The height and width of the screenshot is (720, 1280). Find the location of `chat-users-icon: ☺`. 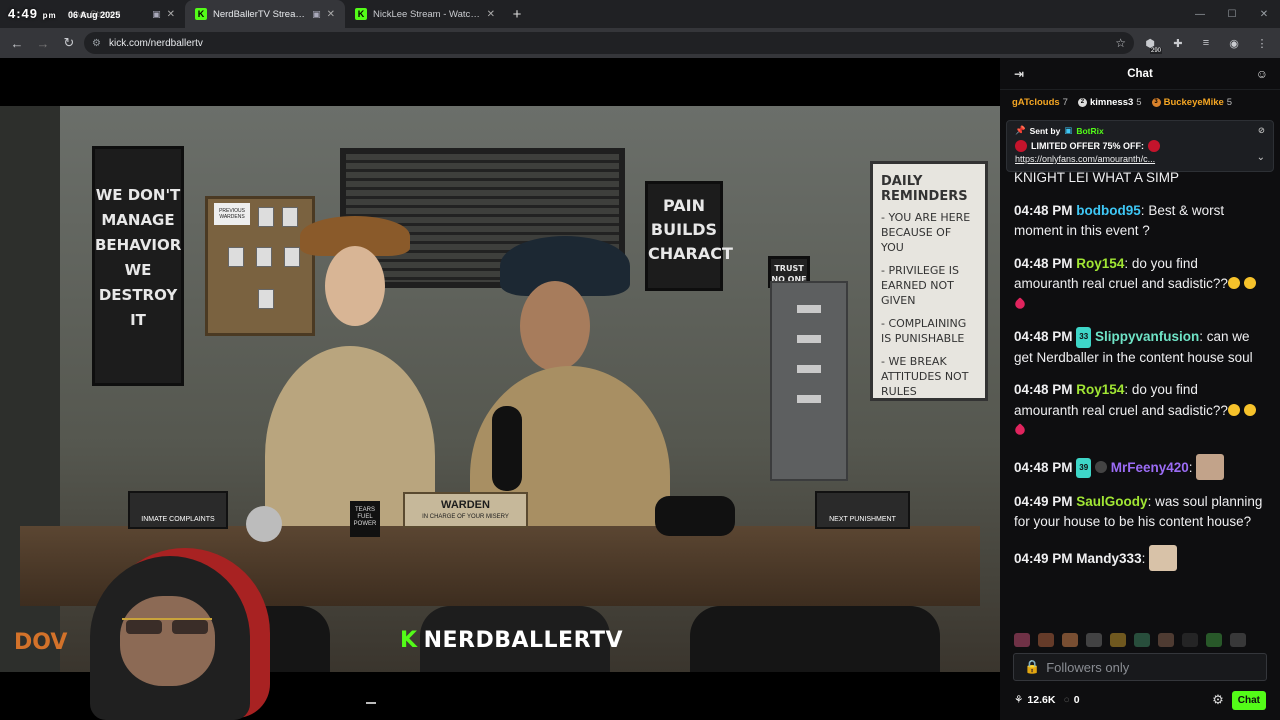

chat-users-icon: ☺ is located at coordinates (1262, 74).